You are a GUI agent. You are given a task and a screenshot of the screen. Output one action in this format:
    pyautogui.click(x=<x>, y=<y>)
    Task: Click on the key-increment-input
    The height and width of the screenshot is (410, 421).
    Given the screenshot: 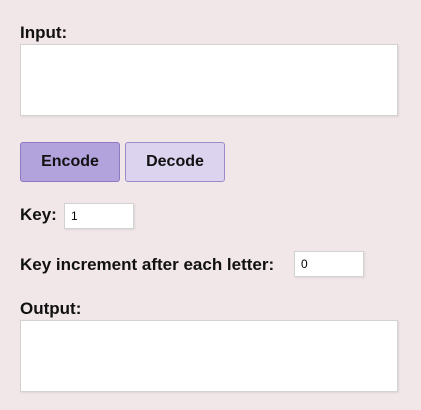 What is the action you would take?
    pyautogui.click(x=329, y=264)
    